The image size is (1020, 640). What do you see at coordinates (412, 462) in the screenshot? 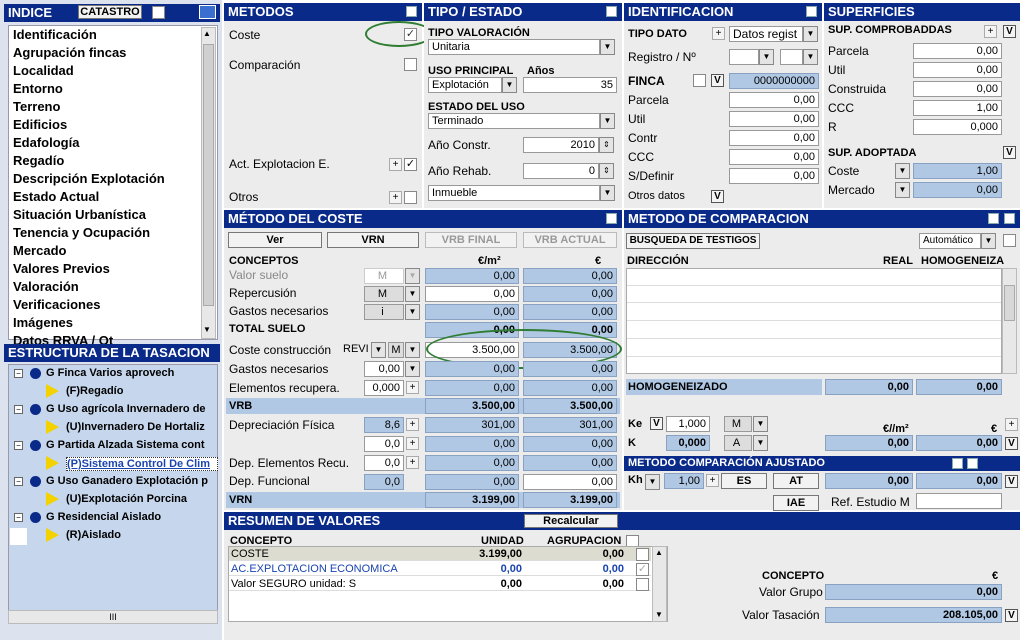
I see `dep-elem-add: +` at bounding box center [412, 462].